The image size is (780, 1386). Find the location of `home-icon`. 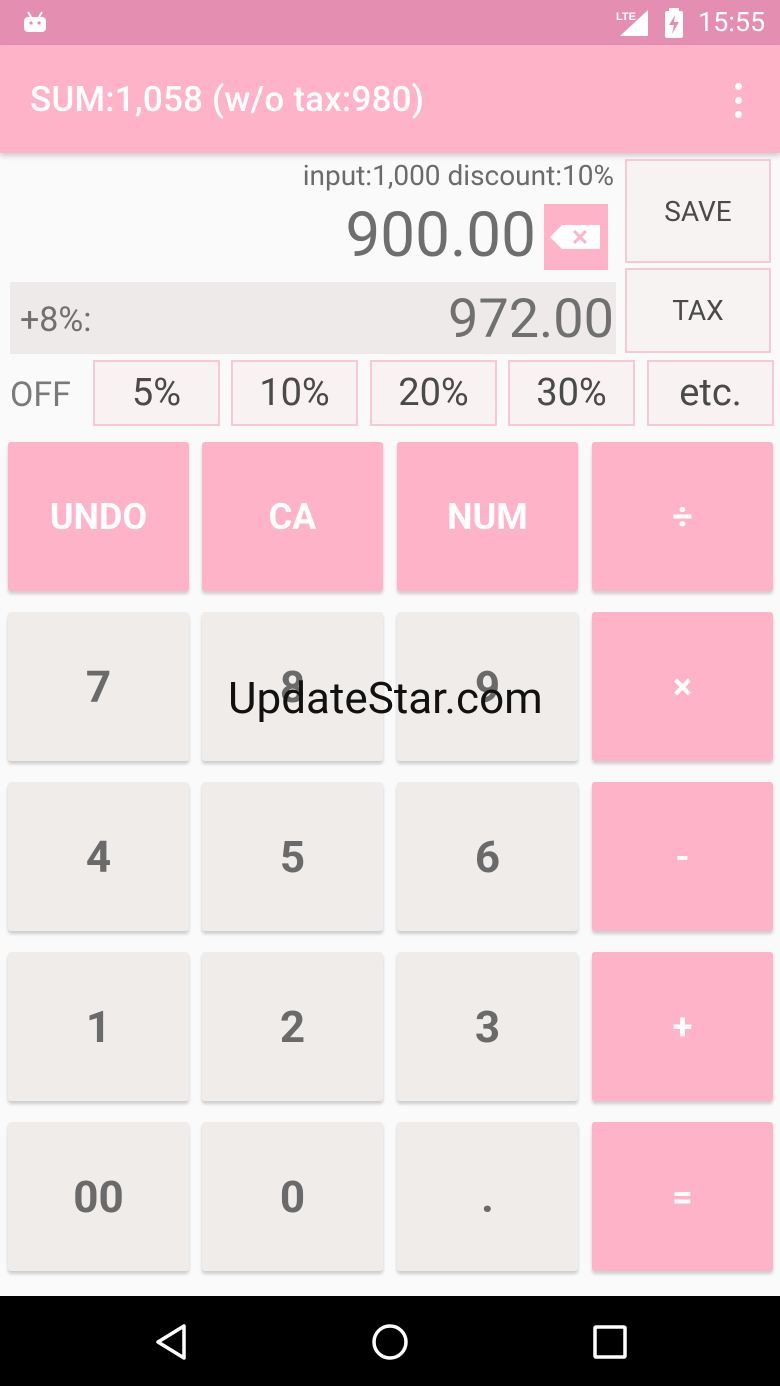

home-icon is located at coordinates (390, 1342).